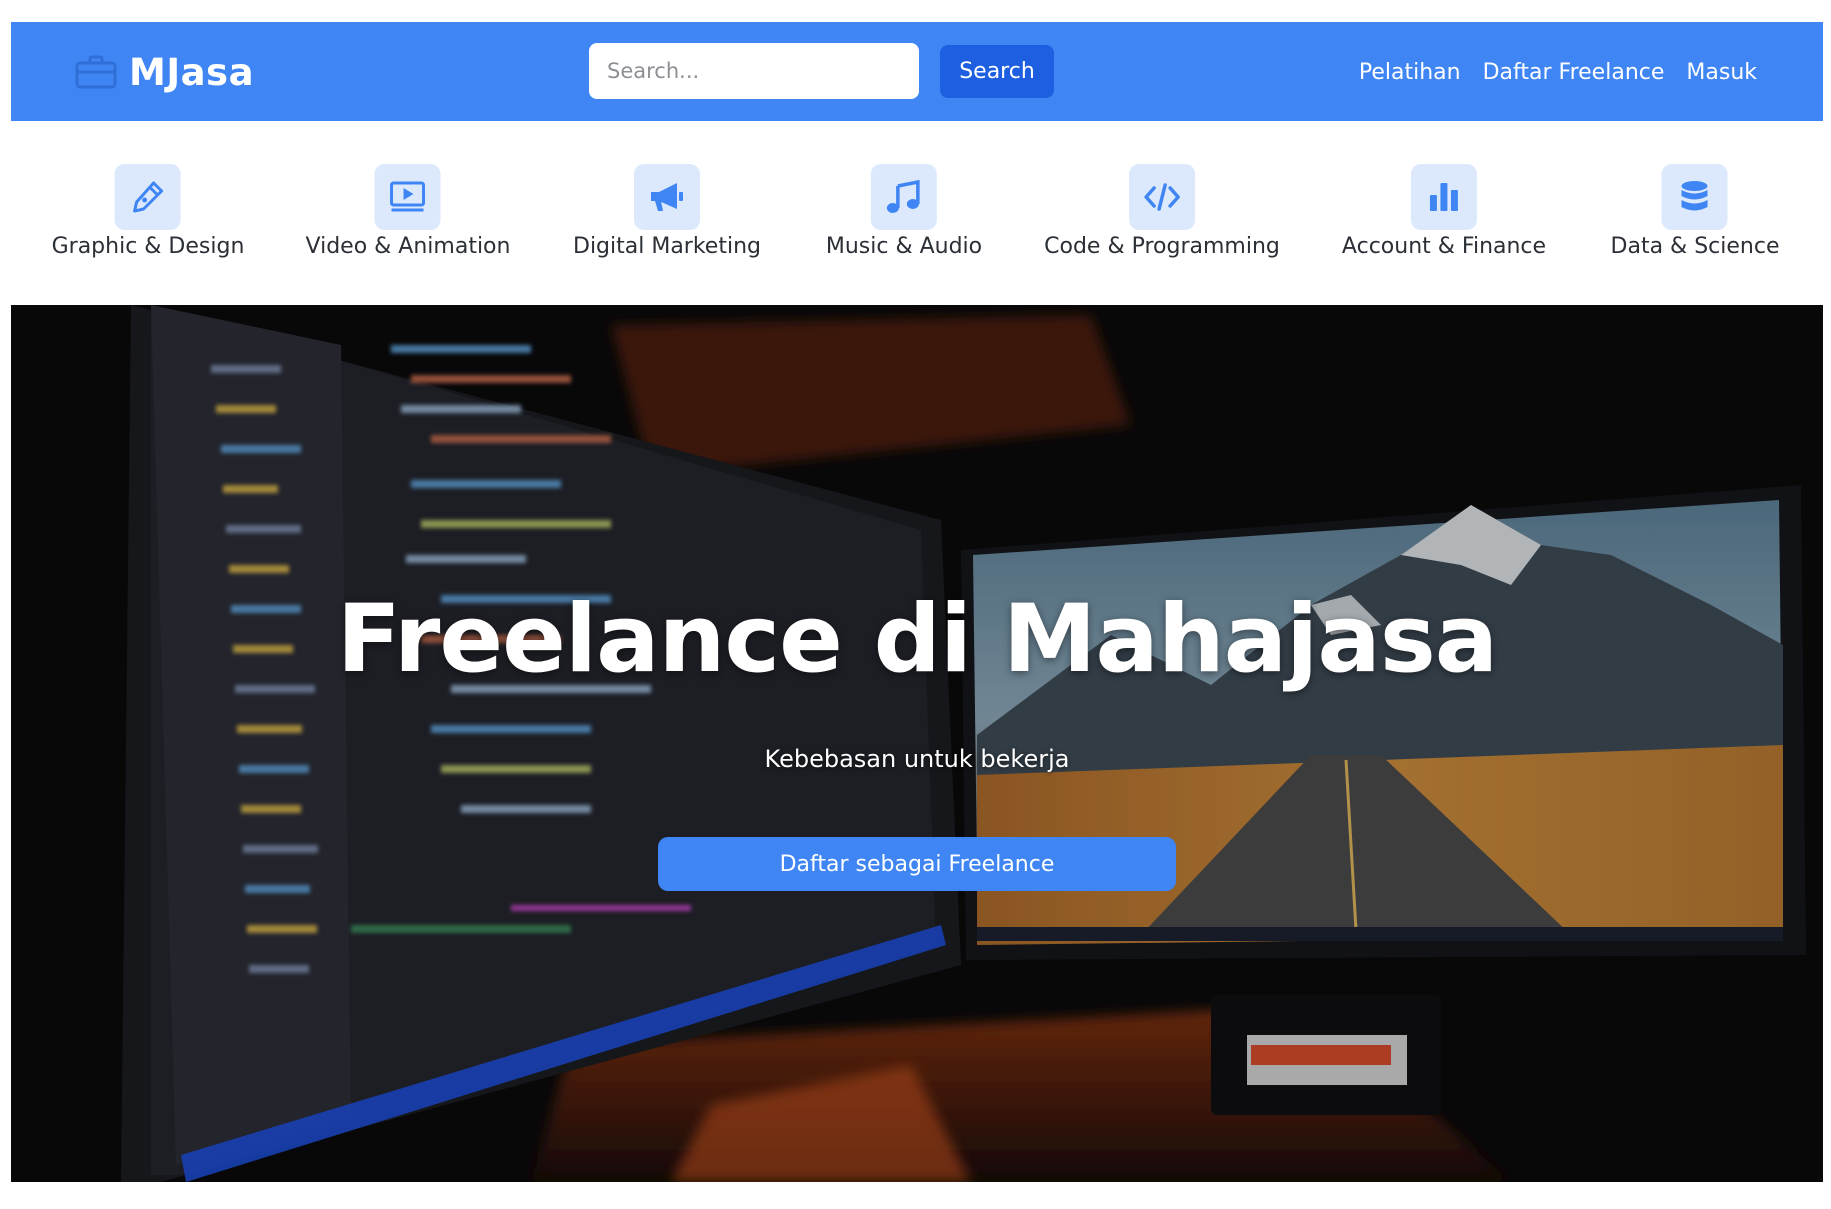 This screenshot has width=1831, height=1209. Describe the element at coordinates (1444, 211) in the screenshot. I see `category-account-finance: Account & Finance` at that location.